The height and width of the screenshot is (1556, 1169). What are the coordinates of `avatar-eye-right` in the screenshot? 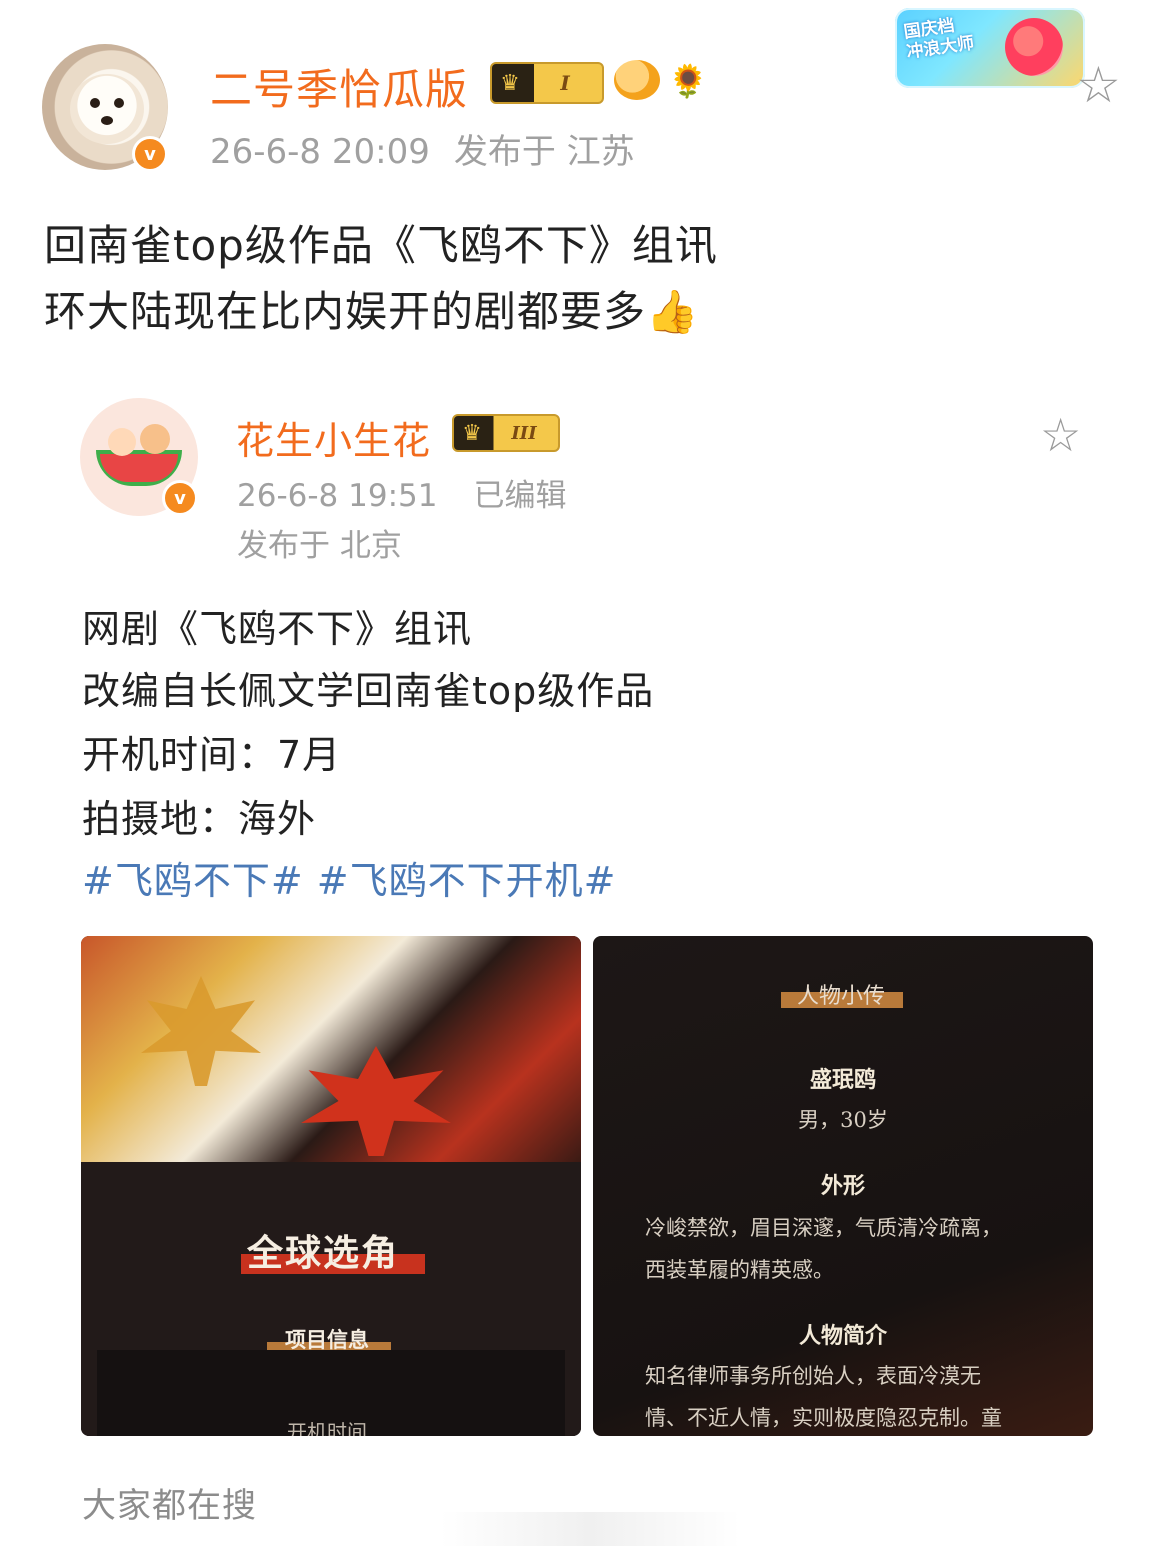 It's located at (119, 103).